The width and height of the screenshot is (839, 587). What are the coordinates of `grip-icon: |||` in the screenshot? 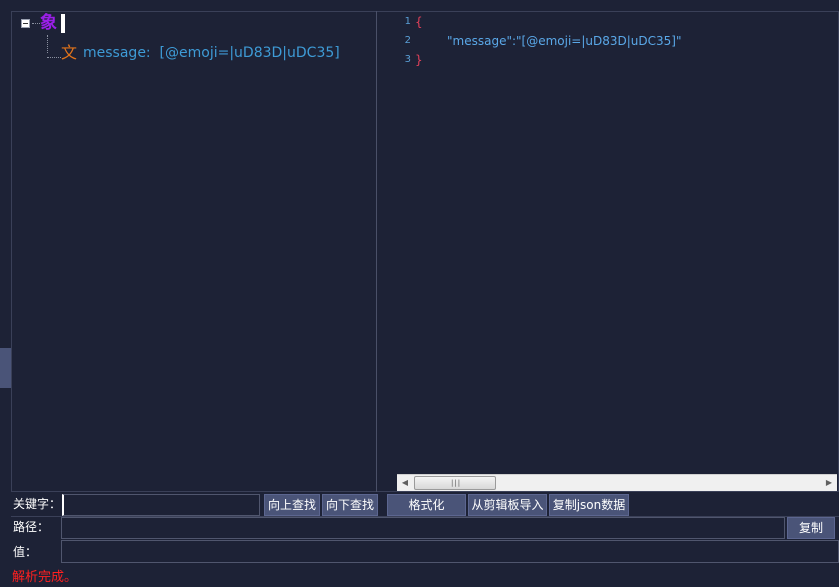 It's located at (456, 483).